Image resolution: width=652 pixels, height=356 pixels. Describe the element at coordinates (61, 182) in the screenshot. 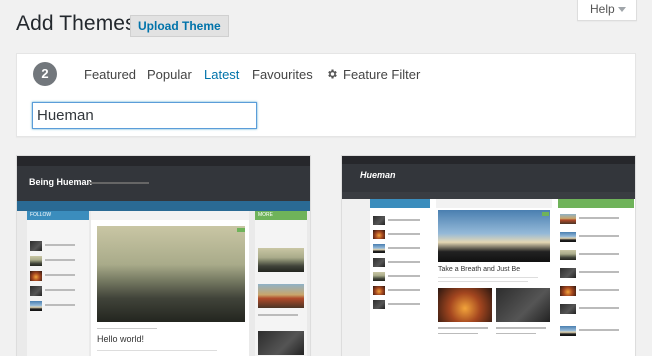

I see `preview-site-title: Being Hueman` at that location.